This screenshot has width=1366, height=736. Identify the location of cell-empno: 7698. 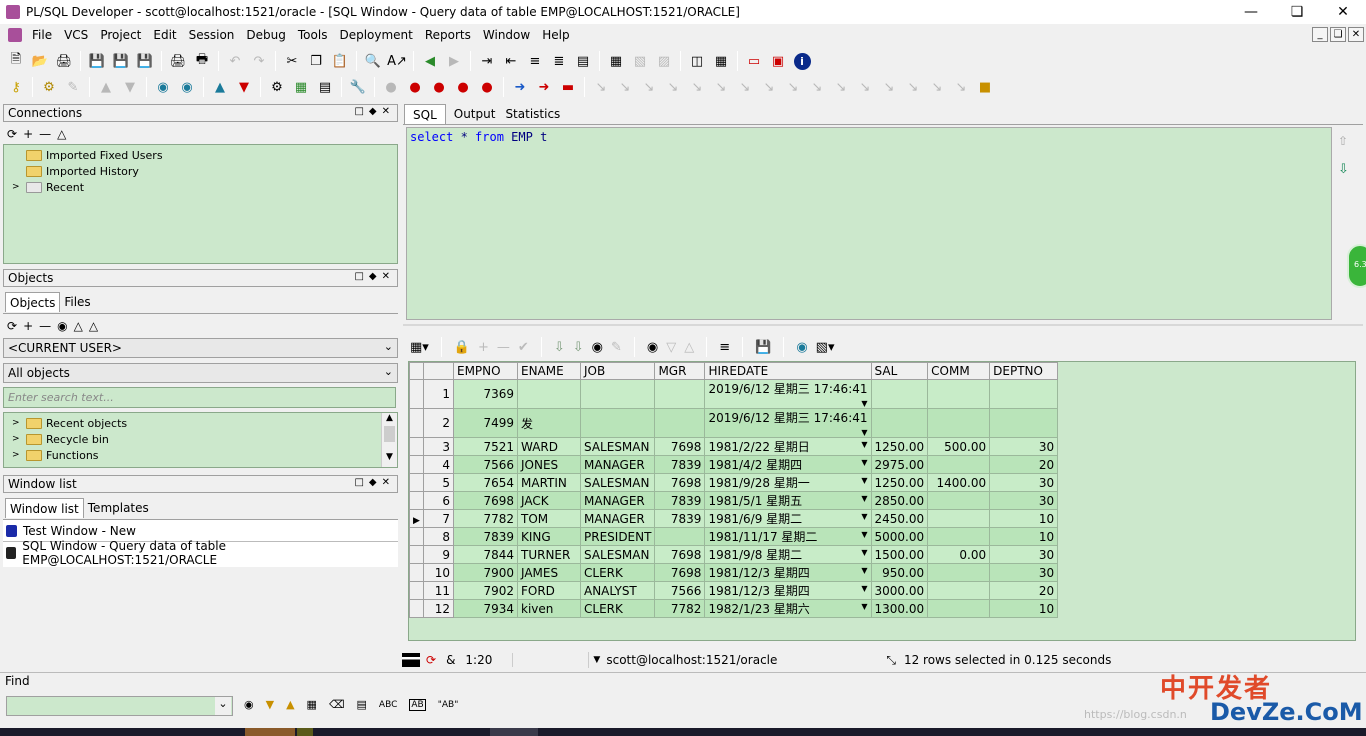
(485, 500).